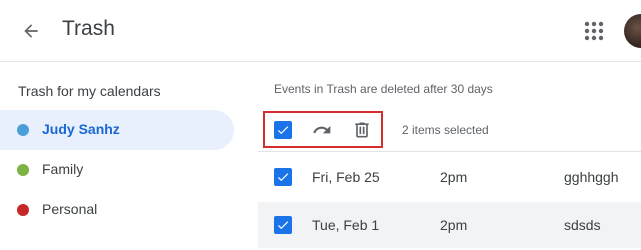 The height and width of the screenshot is (250, 641). I want to click on sidebar-item-label: Judy Sanhz, so click(81, 129).